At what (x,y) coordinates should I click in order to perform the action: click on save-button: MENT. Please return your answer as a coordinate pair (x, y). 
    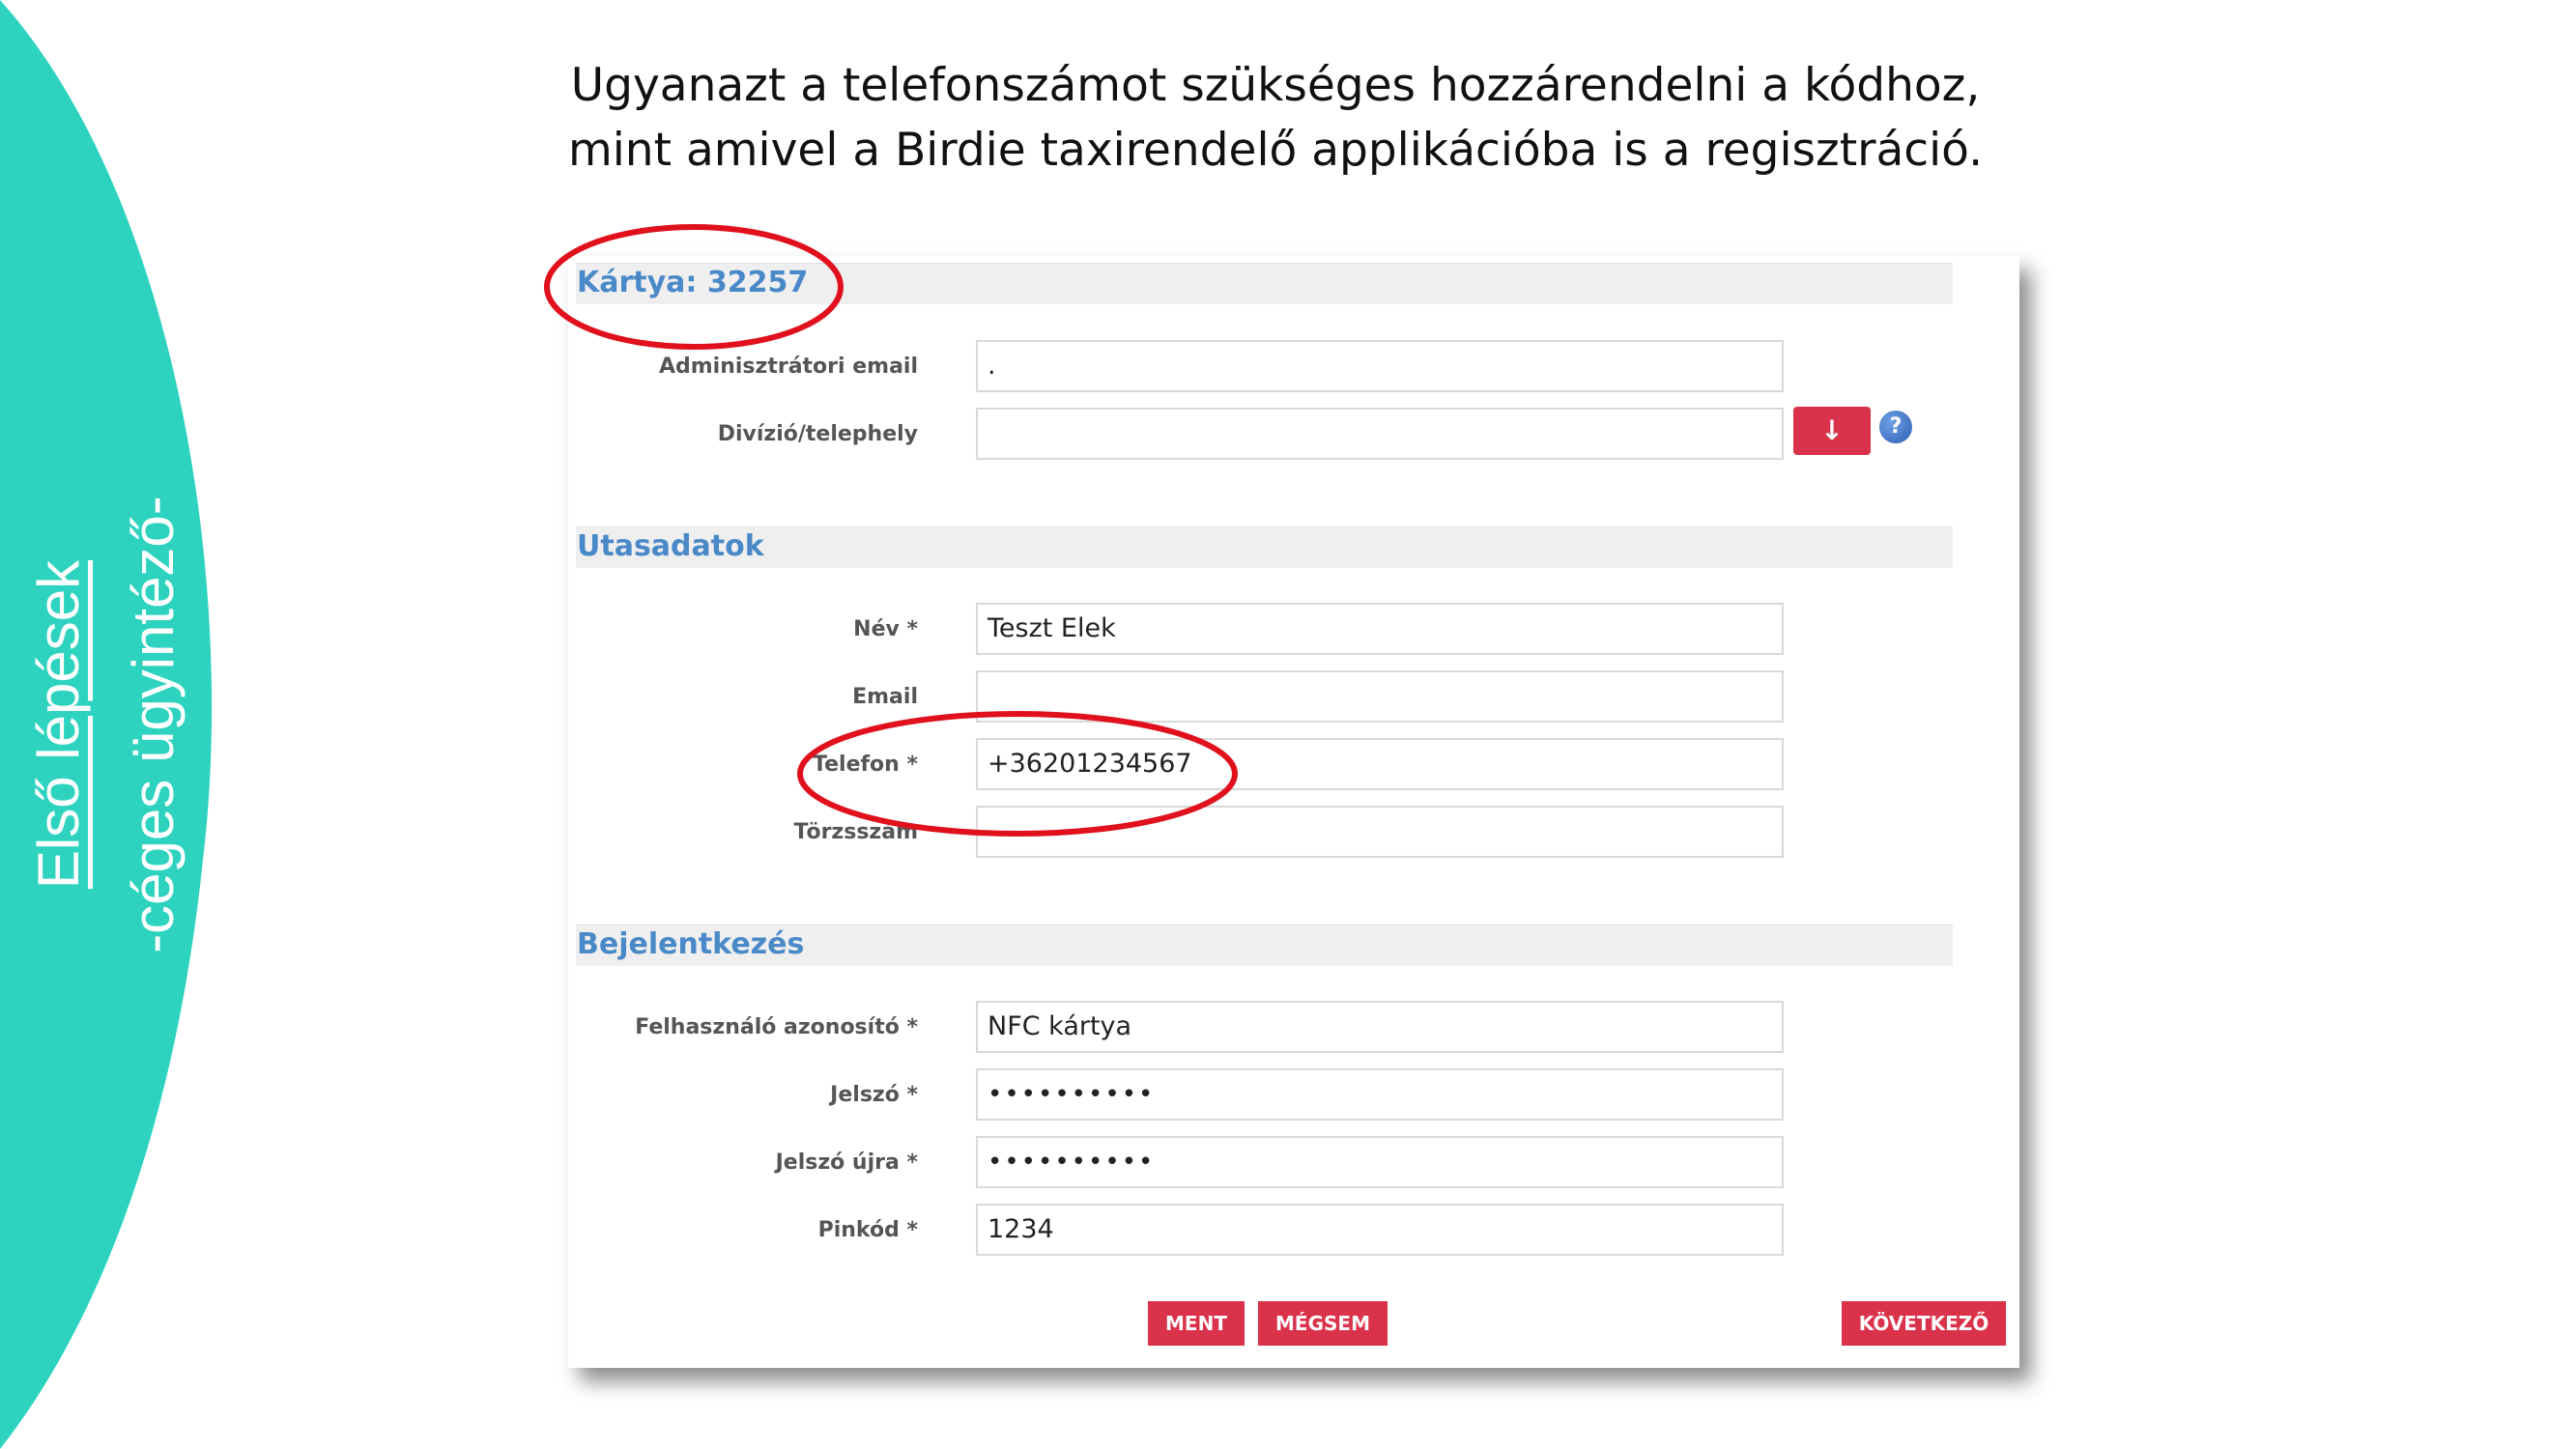
    Looking at the image, I should click on (1197, 1323).